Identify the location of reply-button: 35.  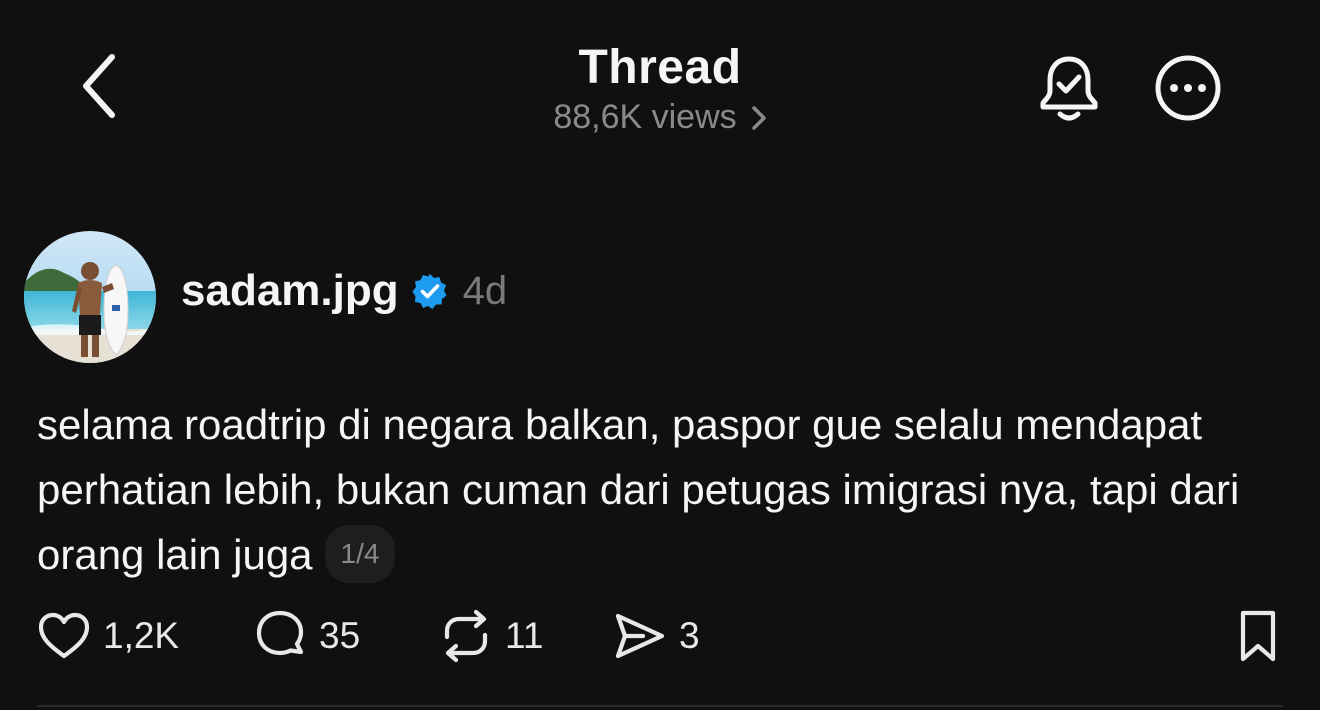
(306, 636).